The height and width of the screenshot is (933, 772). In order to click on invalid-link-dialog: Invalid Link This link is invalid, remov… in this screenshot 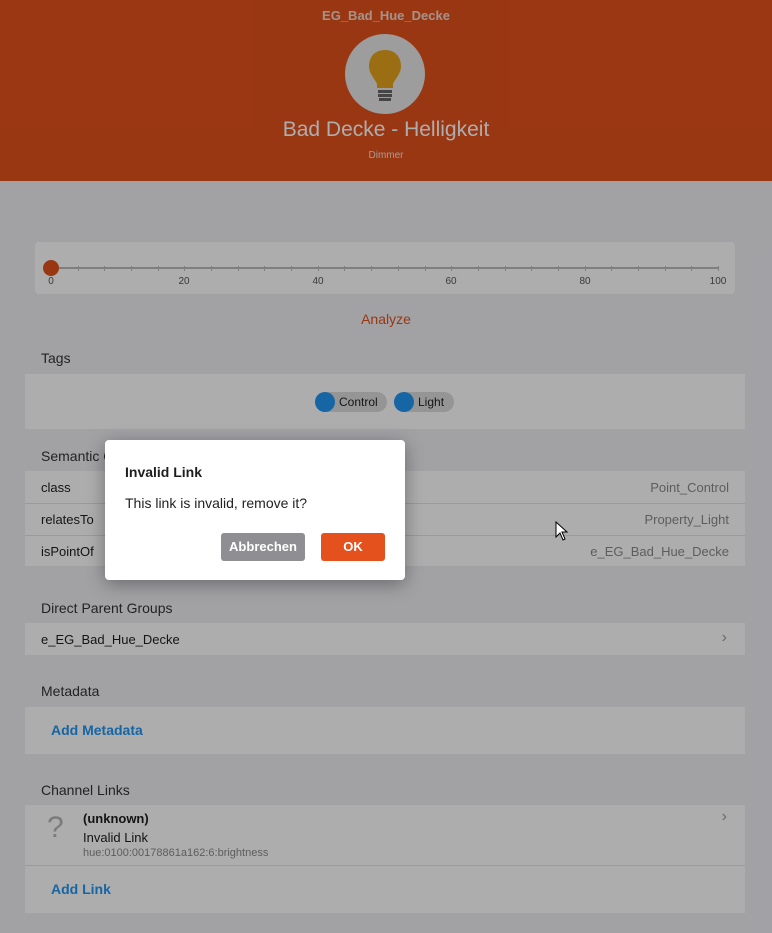, I will do `click(255, 510)`.